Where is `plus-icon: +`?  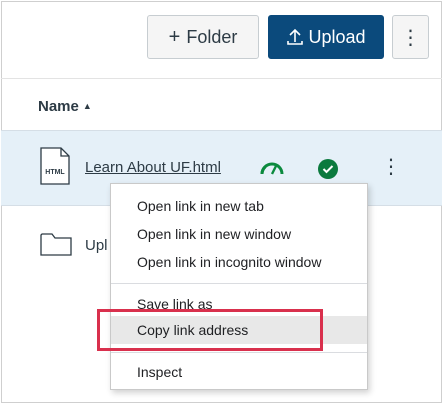
plus-icon: + is located at coordinates (174, 36).